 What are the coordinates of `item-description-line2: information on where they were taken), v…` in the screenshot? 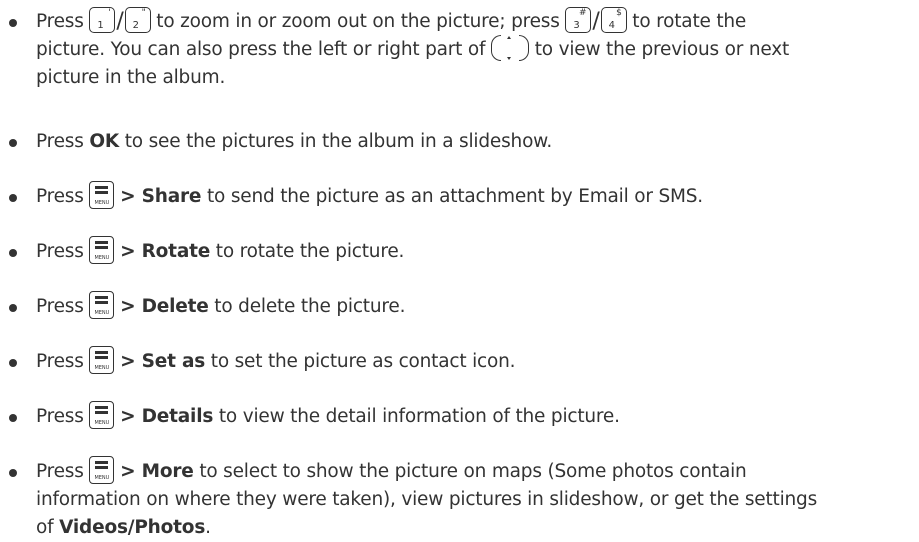 It's located at (427, 499).